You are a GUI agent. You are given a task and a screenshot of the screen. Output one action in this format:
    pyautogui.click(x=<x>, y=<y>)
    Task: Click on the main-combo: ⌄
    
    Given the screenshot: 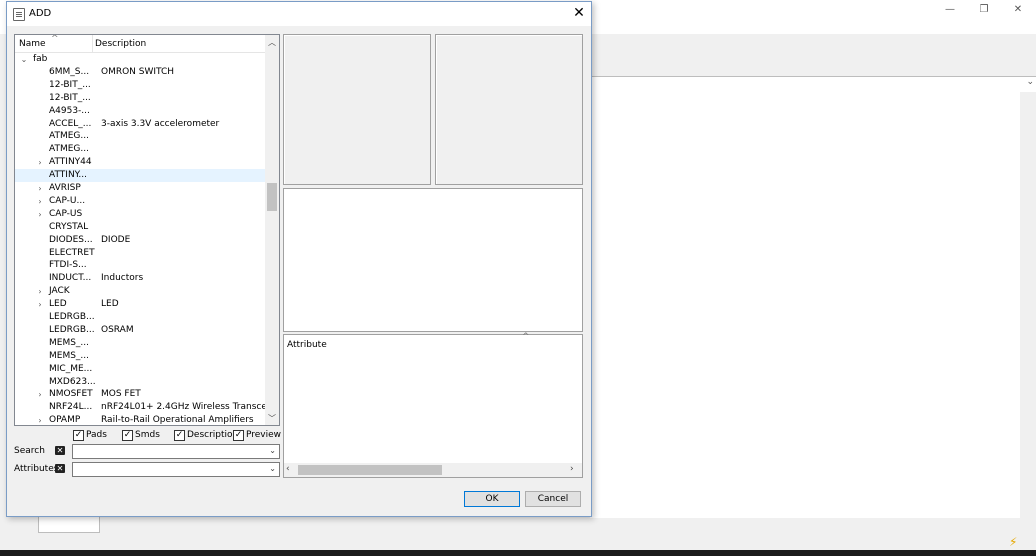 What is the action you would take?
    pyautogui.click(x=813, y=84)
    